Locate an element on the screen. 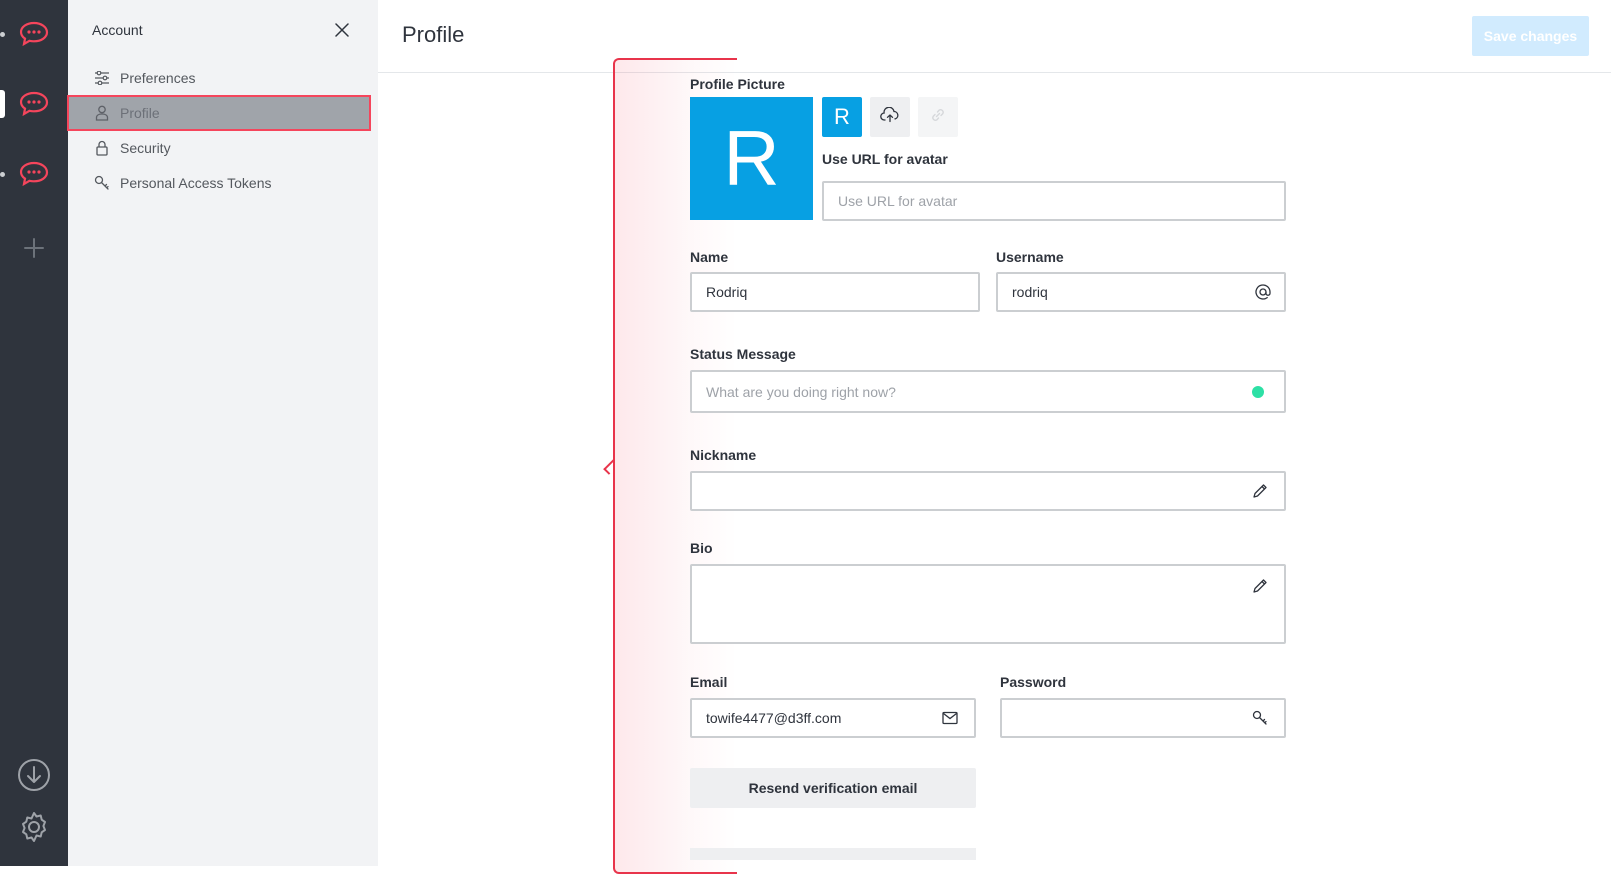 The image size is (1611, 881). close-icon is located at coordinates (342, 30).